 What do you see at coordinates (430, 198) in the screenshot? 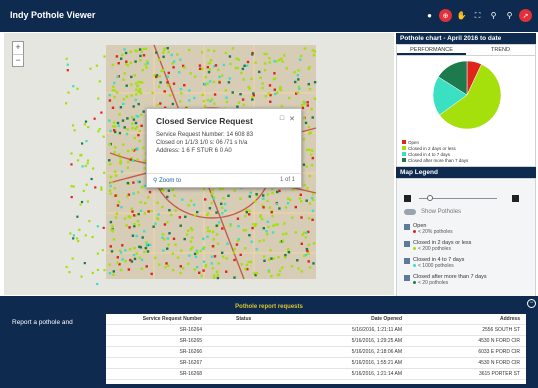
I see `slider-handle` at bounding box center [430, 198].